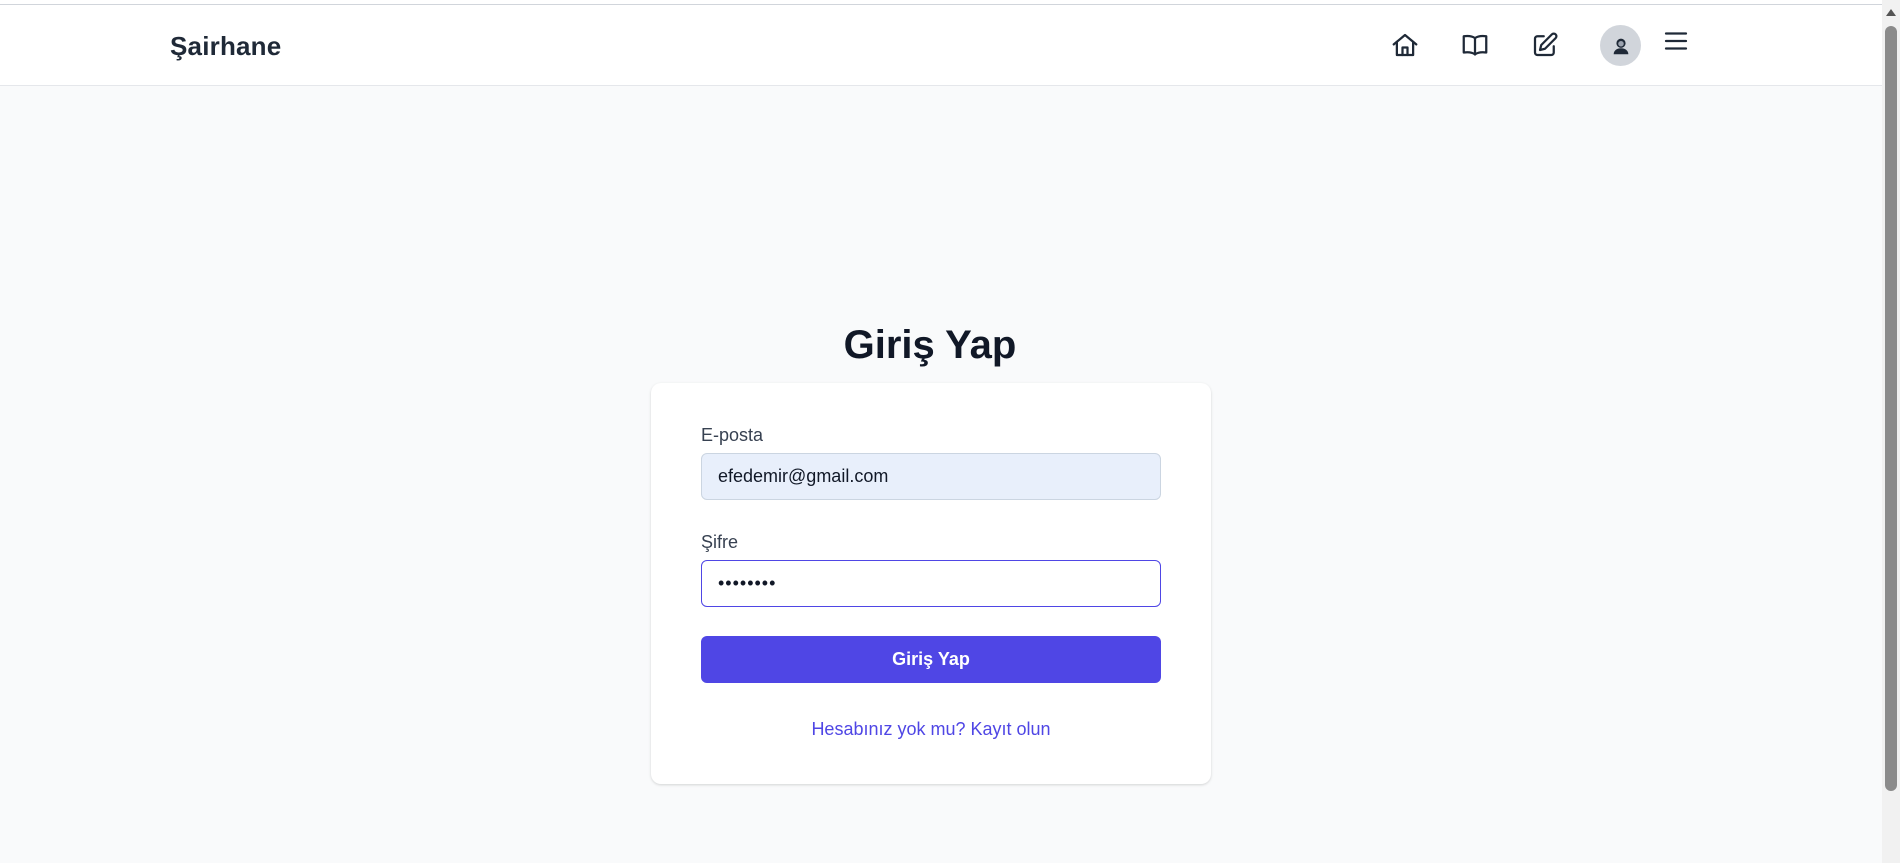  What do you see at coordinates (931, 659) in the screenshot?
I see `login-button: Giriş Yap` at bounding box center [931, 659].